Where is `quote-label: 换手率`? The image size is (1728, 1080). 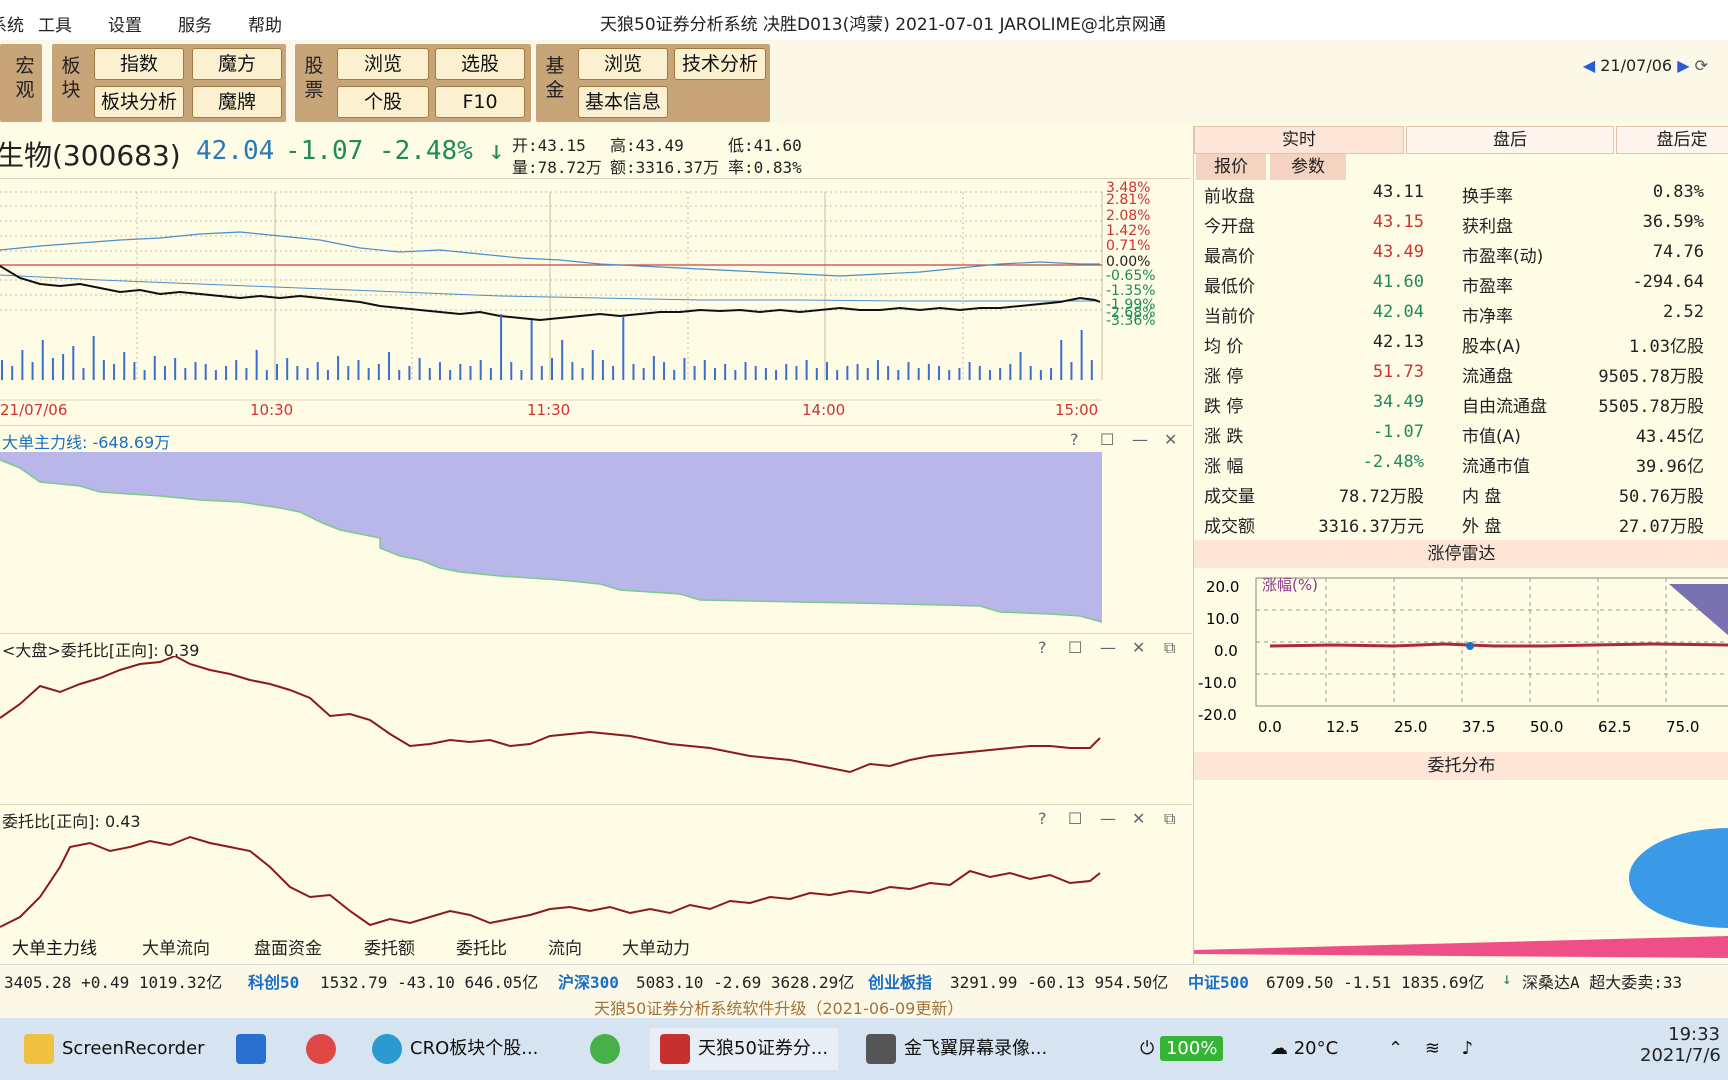
quote-label: 换手率 is located at coordinates (1487, 197).